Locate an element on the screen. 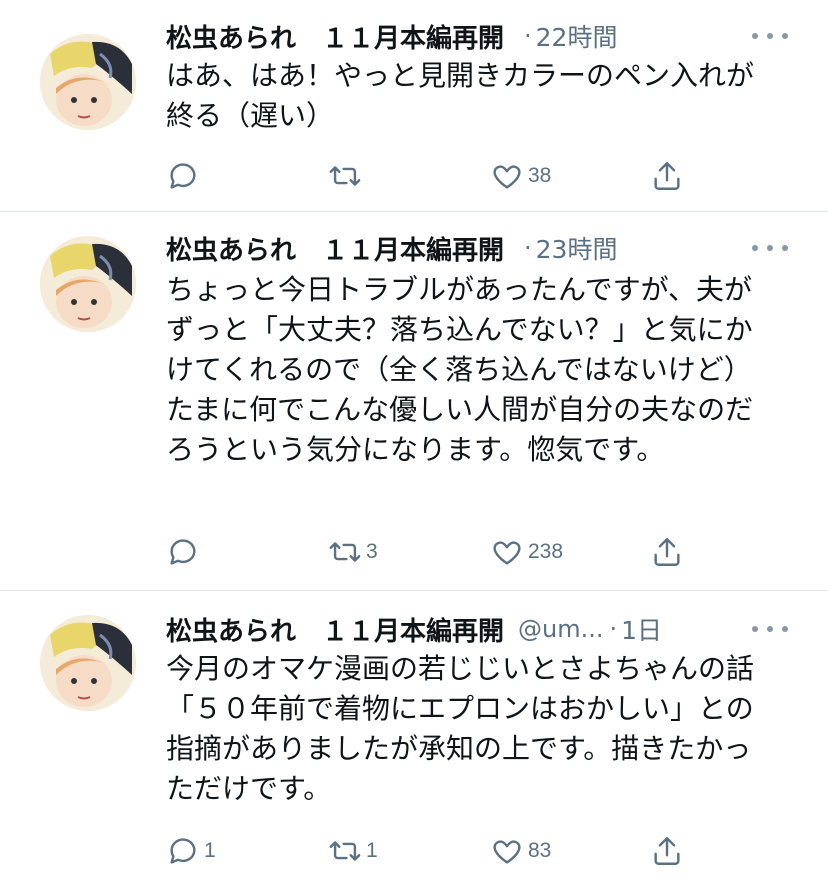  retweet-button: 1 is located at coordinates (353, 851).